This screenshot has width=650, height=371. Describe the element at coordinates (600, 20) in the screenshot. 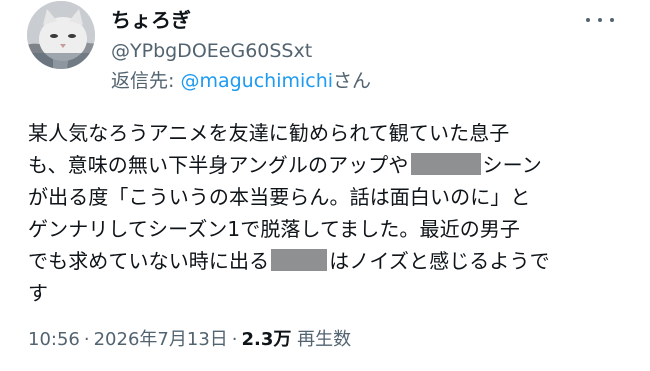

I see `more-options-button` at that location.